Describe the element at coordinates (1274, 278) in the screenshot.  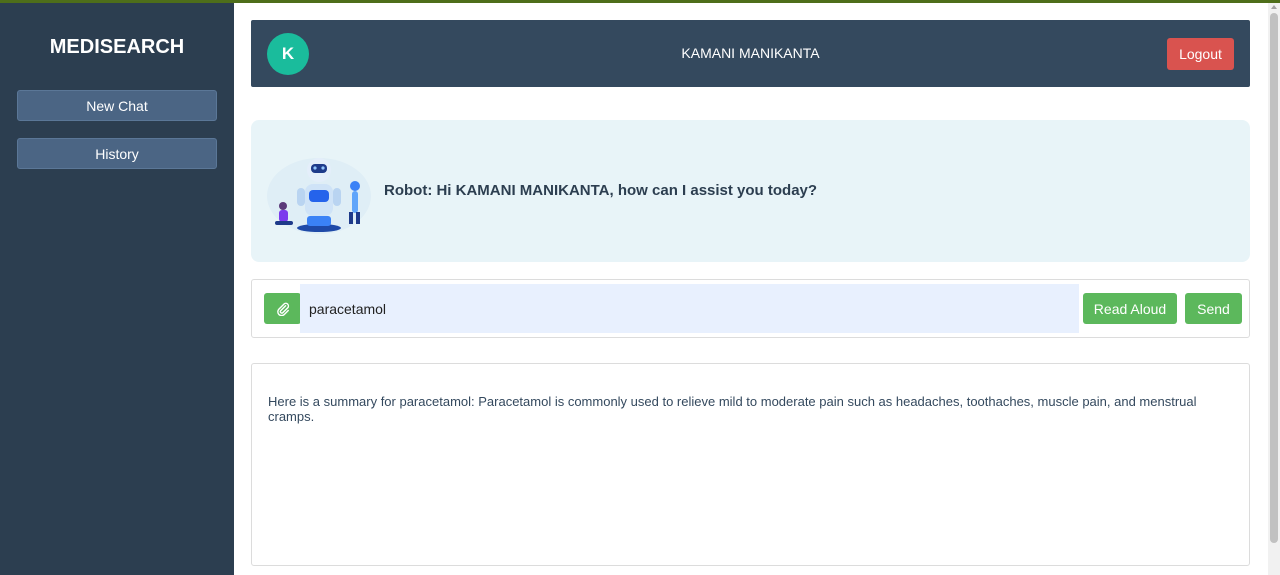
I see `scrollbar-thumb` at that location.